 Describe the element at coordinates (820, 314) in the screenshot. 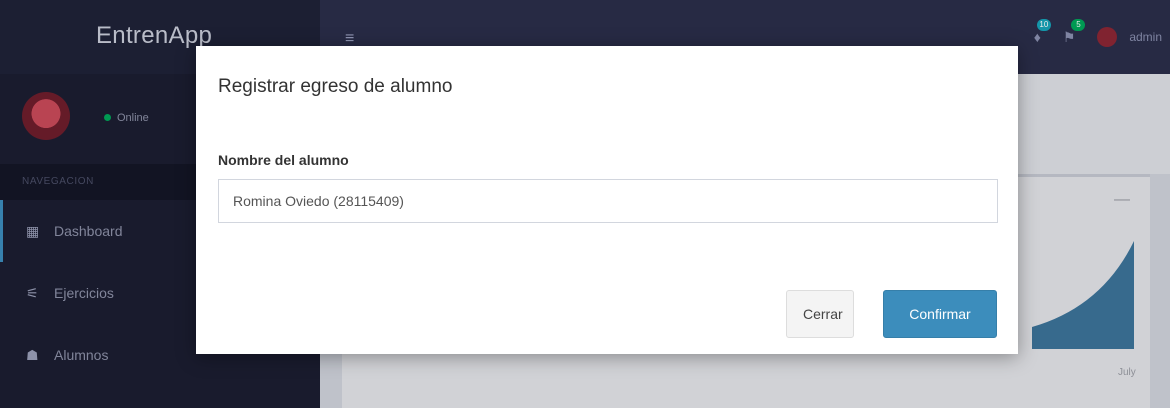

I see `close-button: Cerrar` at that location.